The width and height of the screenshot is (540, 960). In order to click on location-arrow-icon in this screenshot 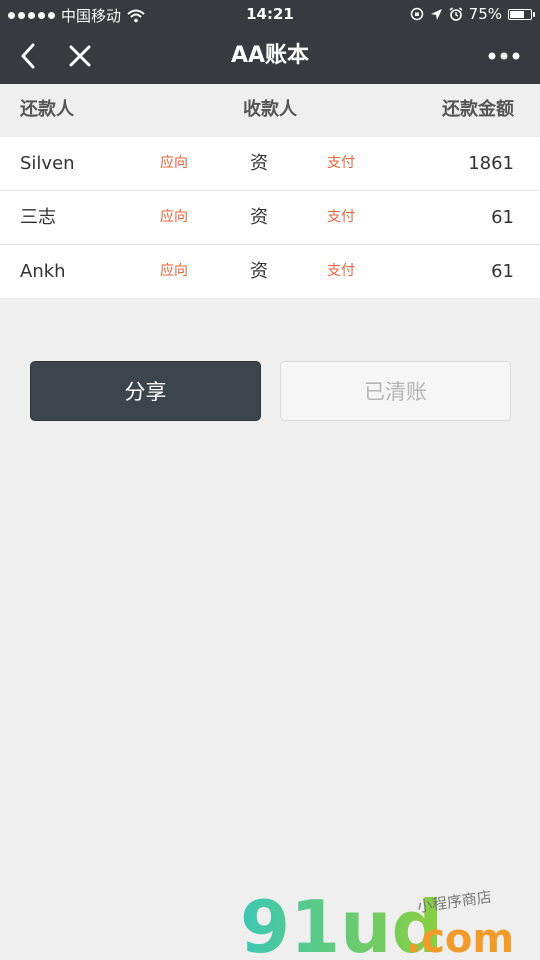, I will do `click(436, 14)`.